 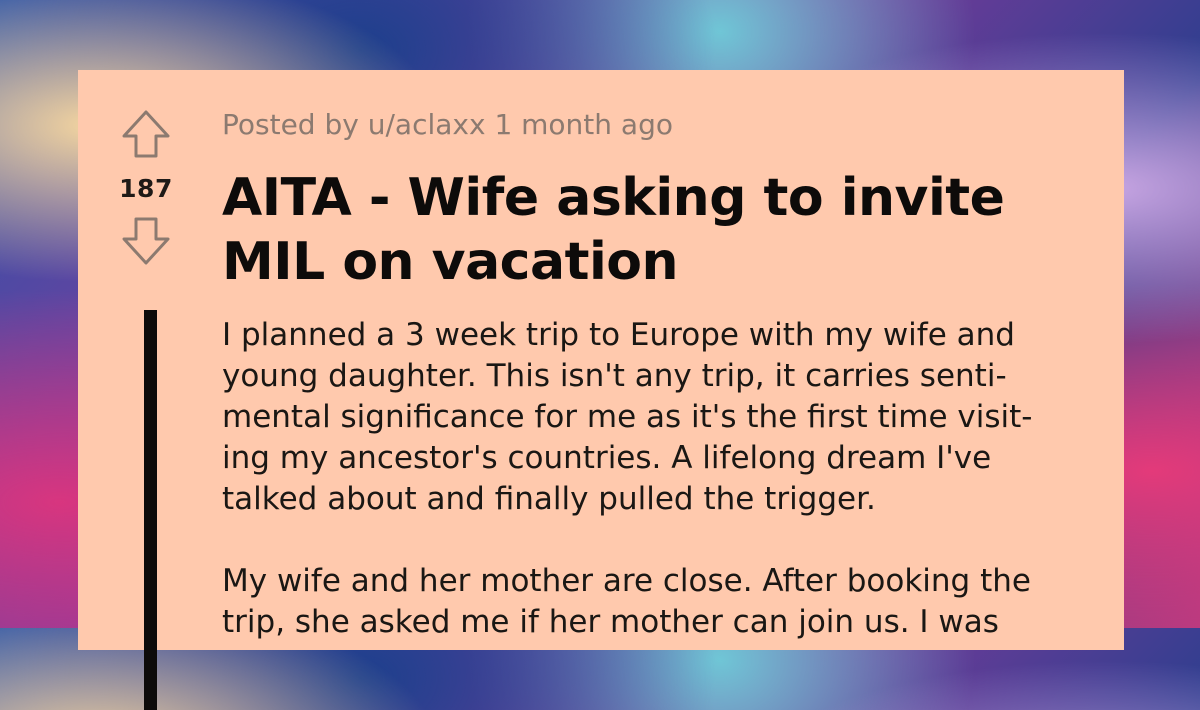 What do you see at coordinates (150, 510) in the screenshot?
I see `thread-line` at bounding box center [150, 510].